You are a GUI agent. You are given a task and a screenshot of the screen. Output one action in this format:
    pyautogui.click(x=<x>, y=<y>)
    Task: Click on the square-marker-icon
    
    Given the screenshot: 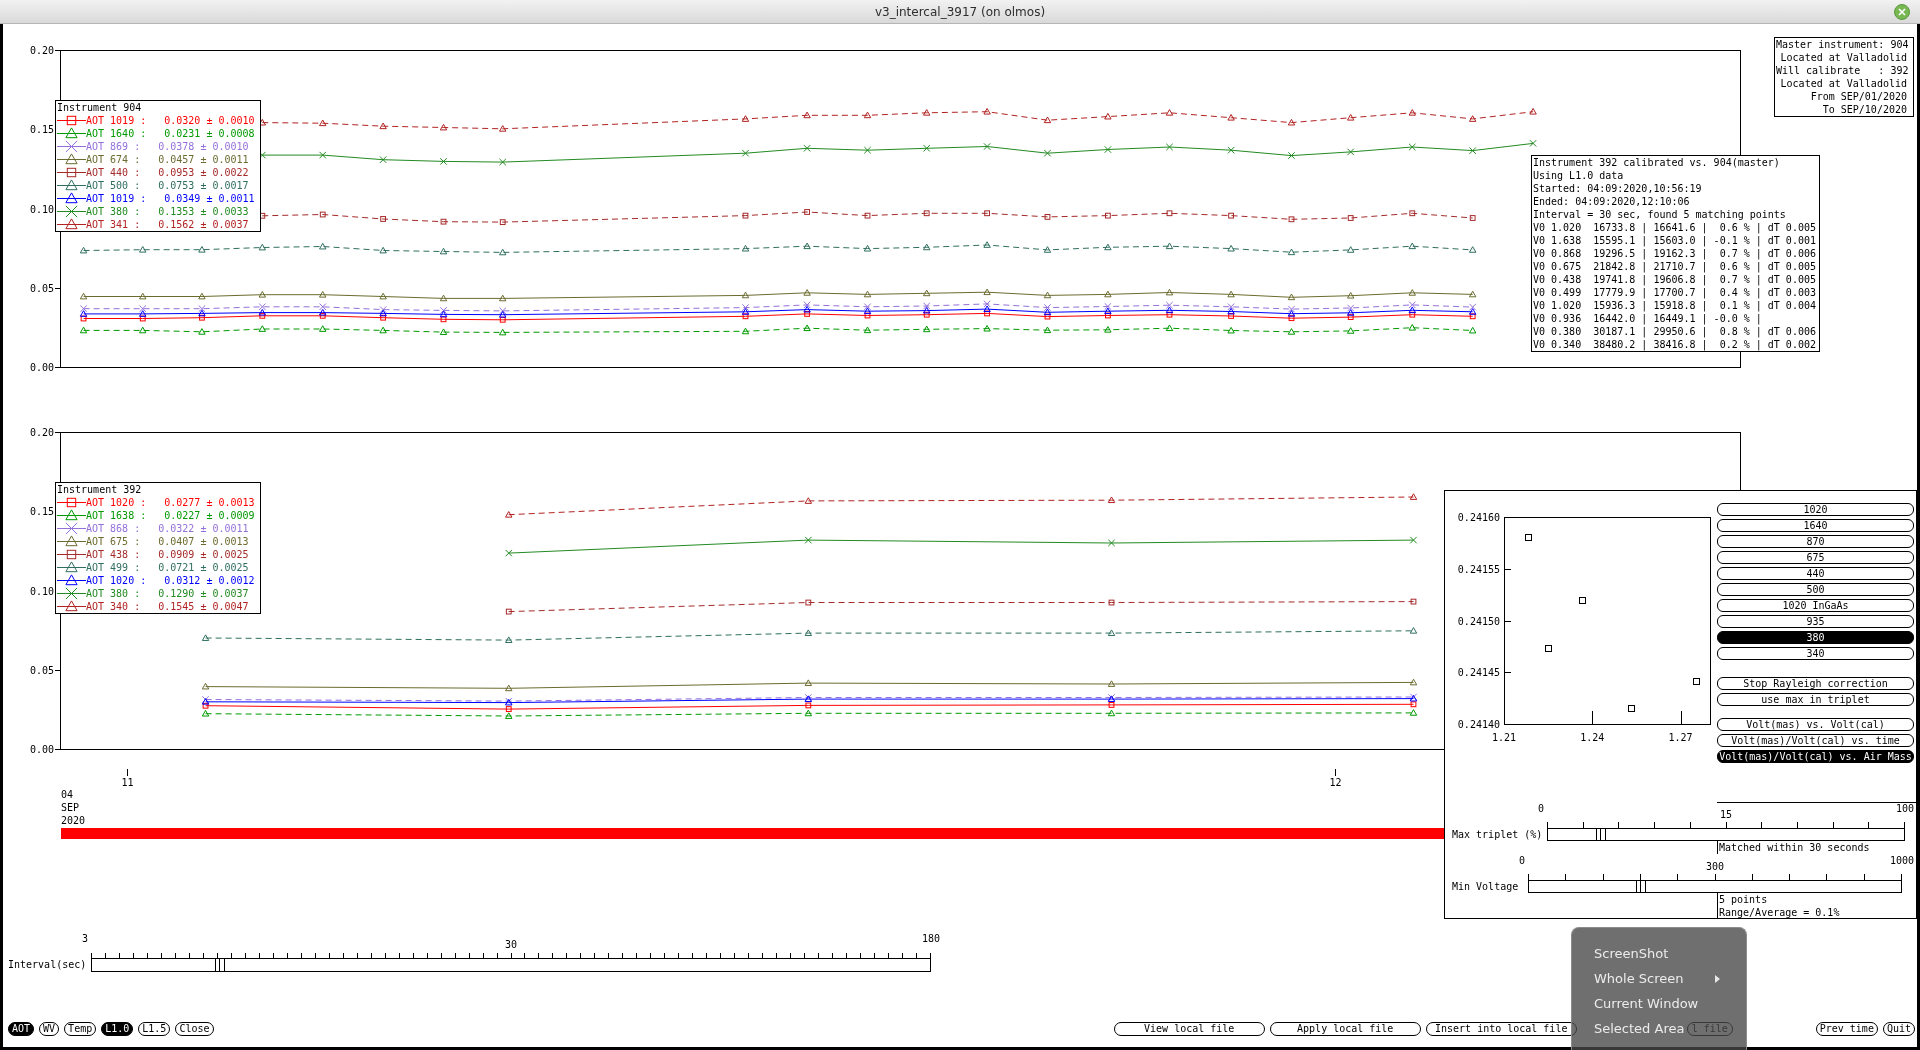 What is the action you would take?
    pyautogui.click(x=71, y=120)
    